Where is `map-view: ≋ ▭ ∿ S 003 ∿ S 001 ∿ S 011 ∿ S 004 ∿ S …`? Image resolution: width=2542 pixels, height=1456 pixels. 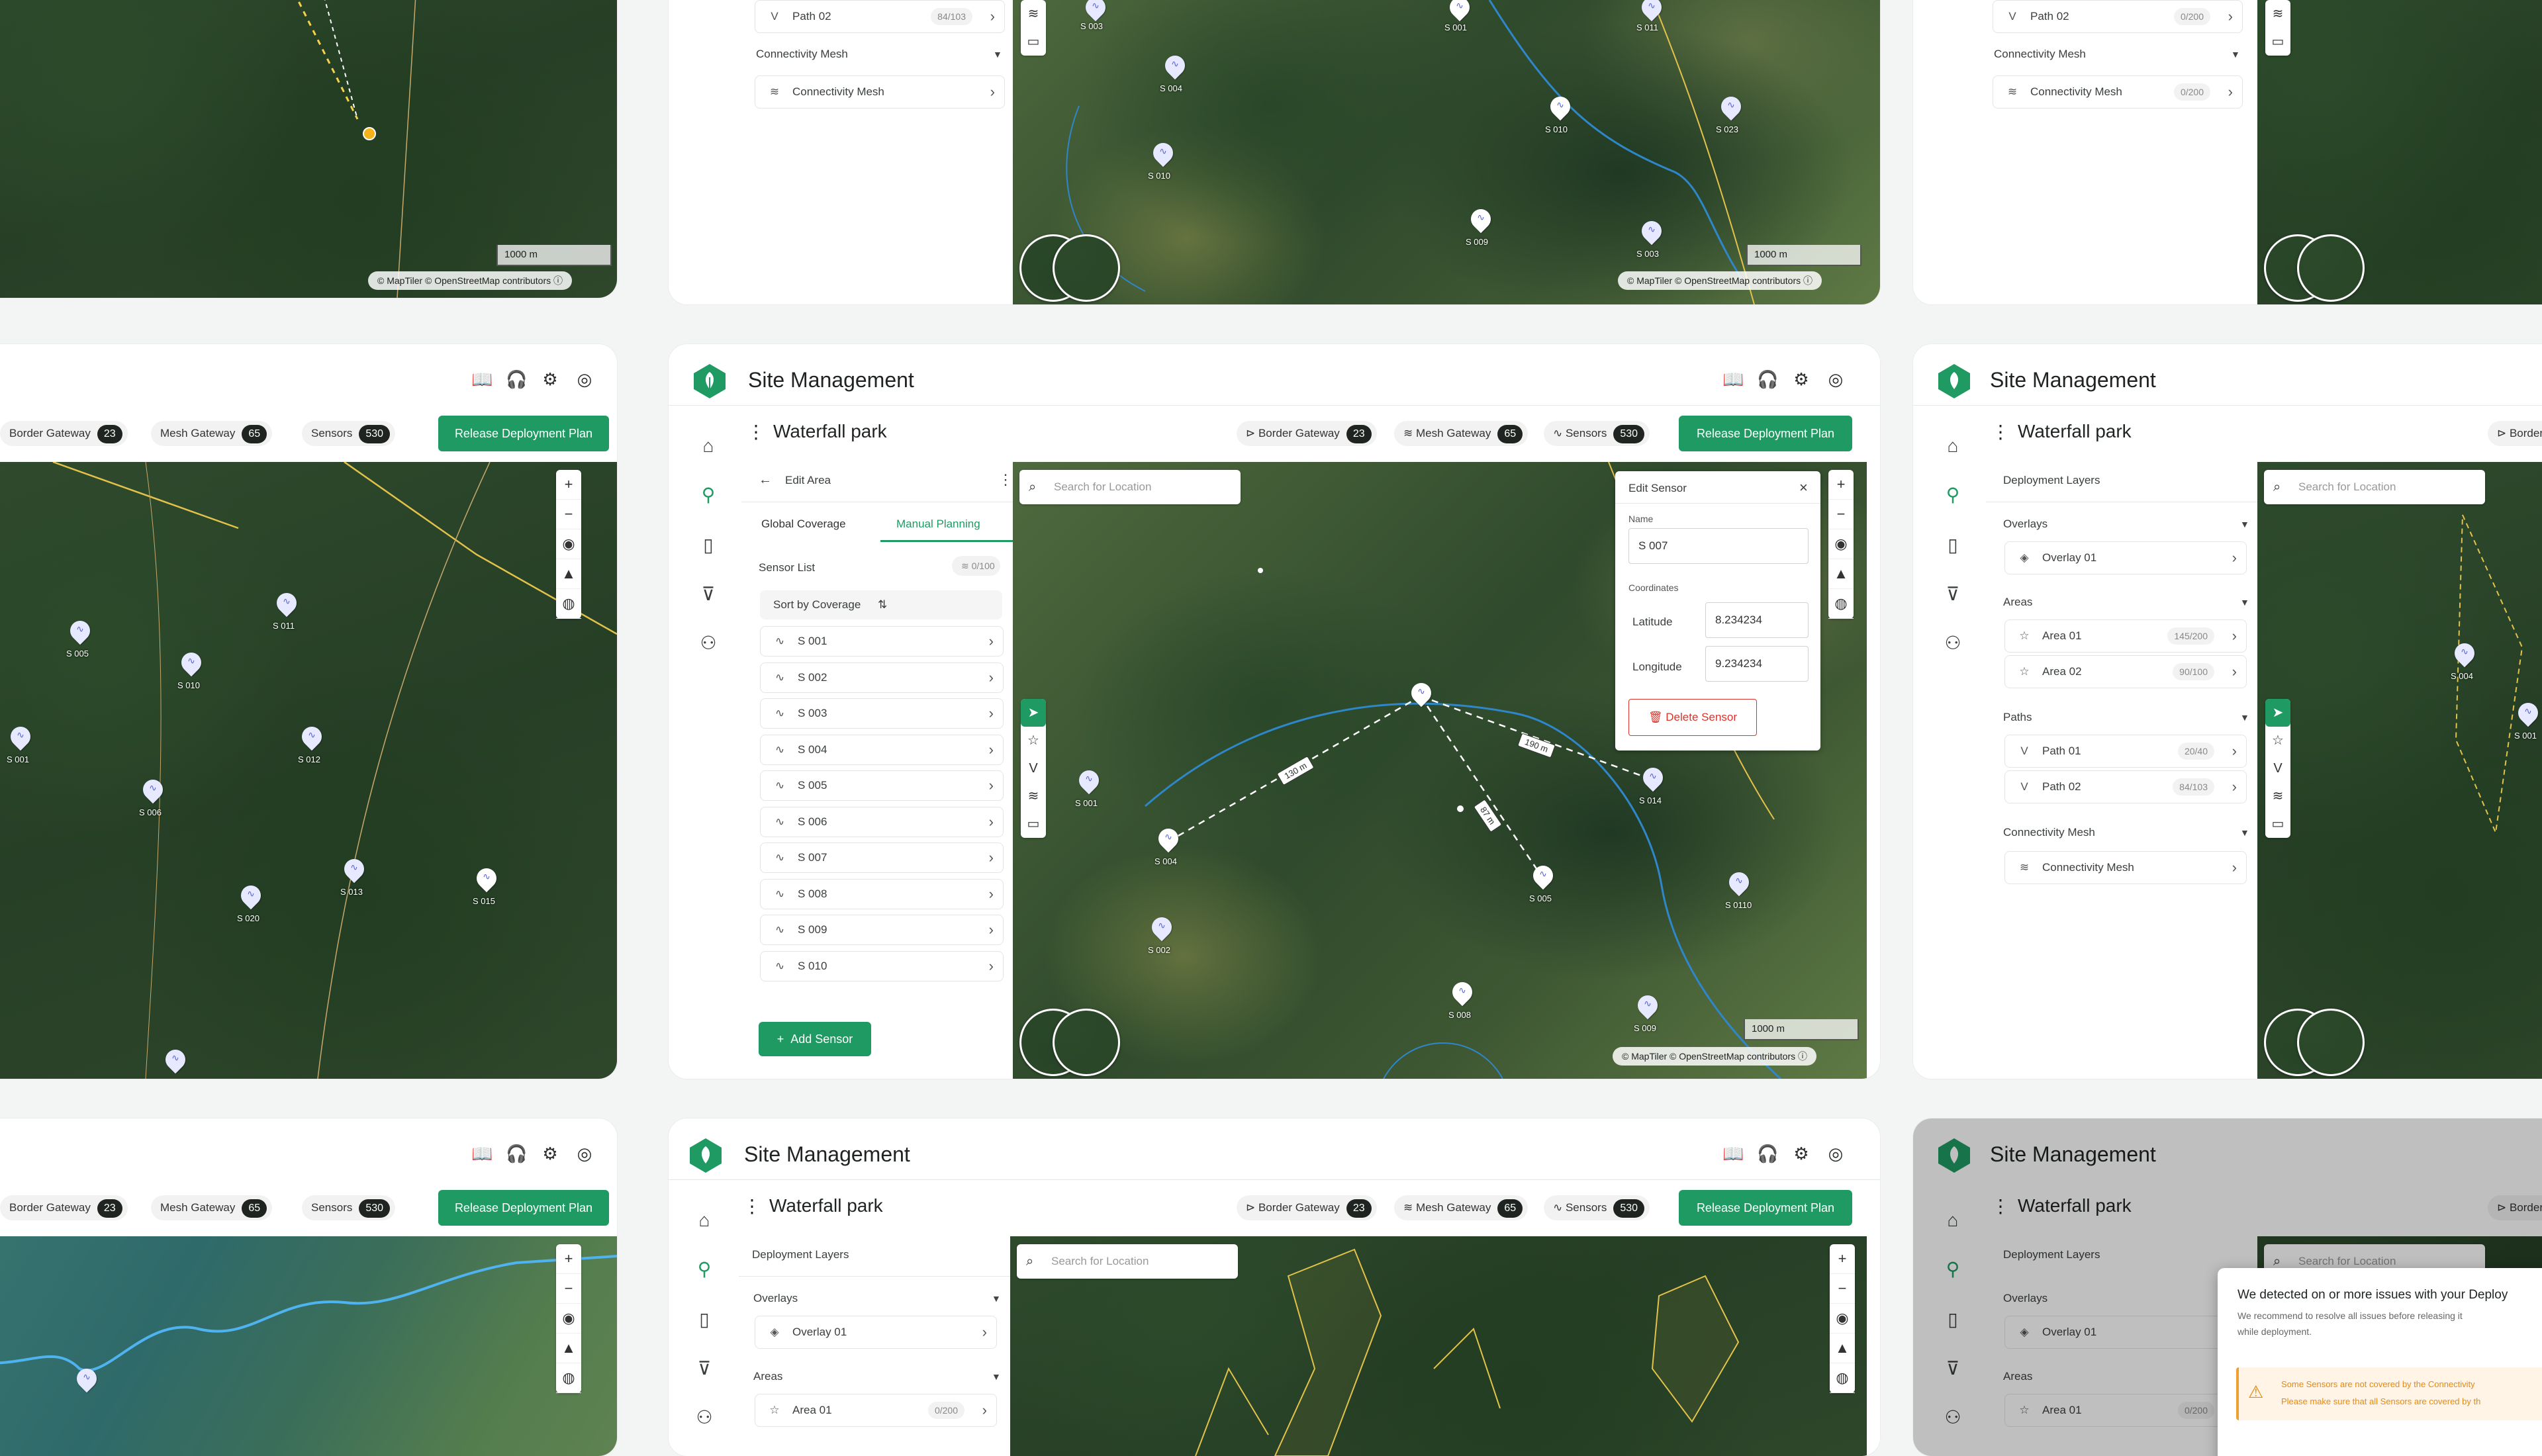
map-view: ≋ ▭ ∿ S 003 ∿ S 001 ∿ S 011 ∿ S 004 ∿ S … is located at coordinates (1447, 152).